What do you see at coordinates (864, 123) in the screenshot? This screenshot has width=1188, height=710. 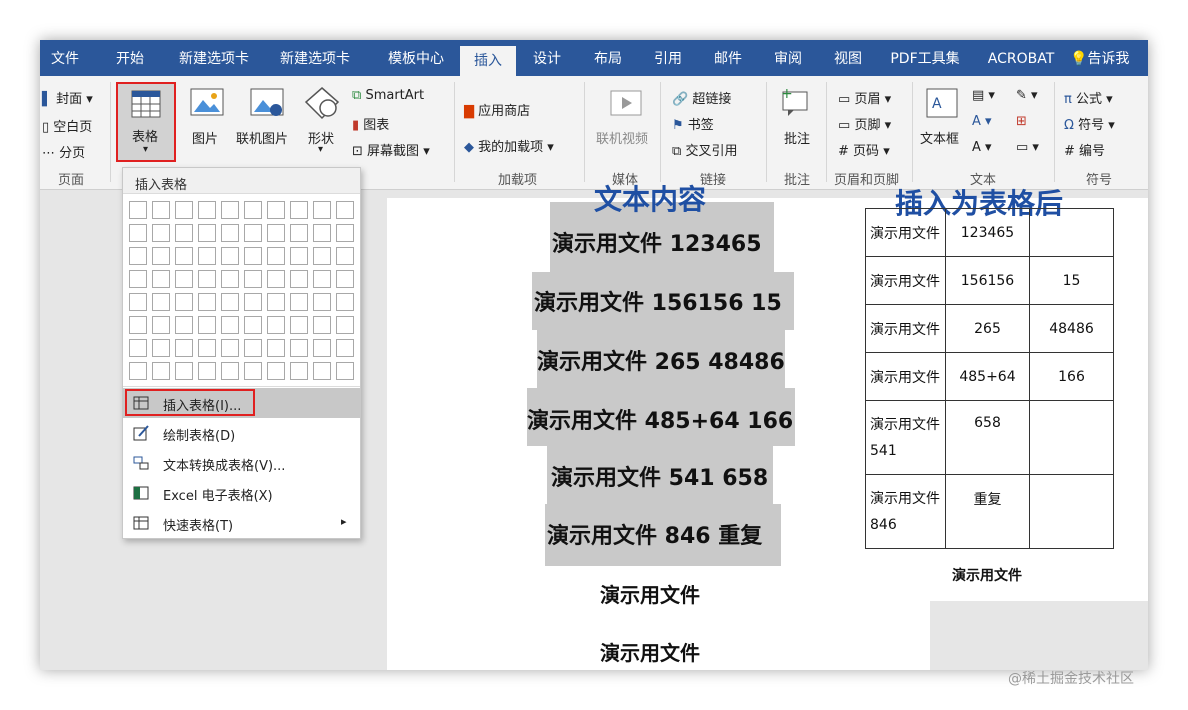 I see `footer-button: ▭ 页脚 ▾` at bounding box center [864, 123].